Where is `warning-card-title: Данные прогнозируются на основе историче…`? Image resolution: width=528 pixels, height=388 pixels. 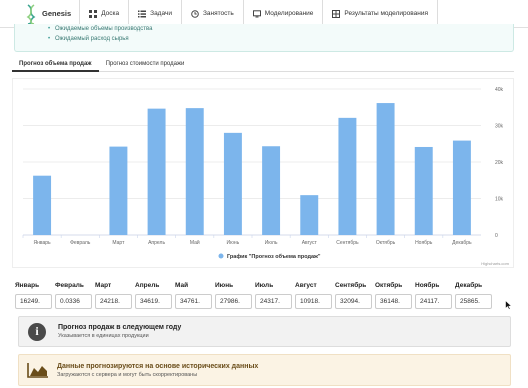 warning-card-title: Данные прогнозируются на основе историче… is located at coordinates (158, 366).